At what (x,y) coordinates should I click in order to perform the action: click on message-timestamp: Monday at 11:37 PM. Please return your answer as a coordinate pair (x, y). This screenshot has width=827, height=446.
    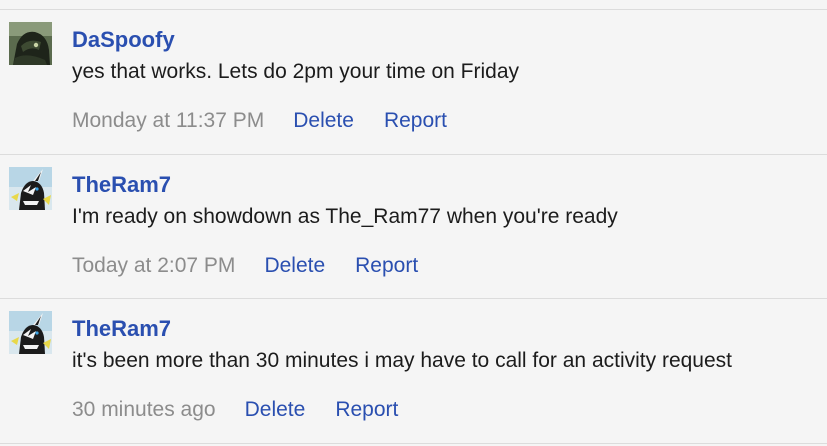
    Looking at the image, I should click on (168, 121).